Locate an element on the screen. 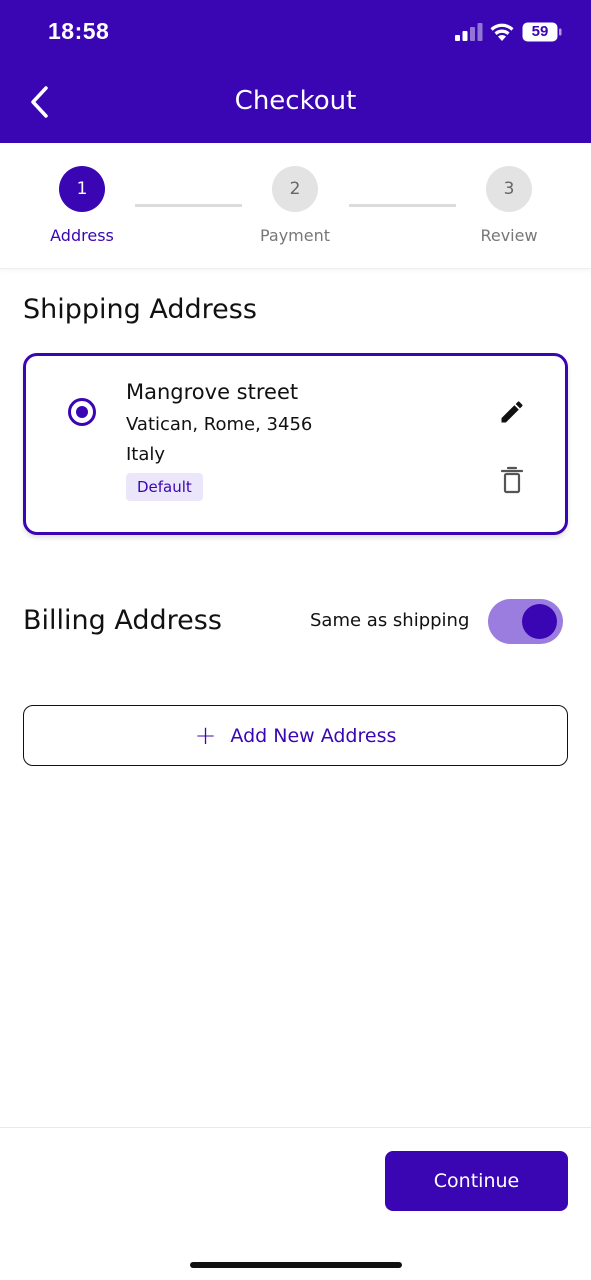 This screenshot has height=1280, width=591. step-address: 1 Address is located at coordinates (82, 205).